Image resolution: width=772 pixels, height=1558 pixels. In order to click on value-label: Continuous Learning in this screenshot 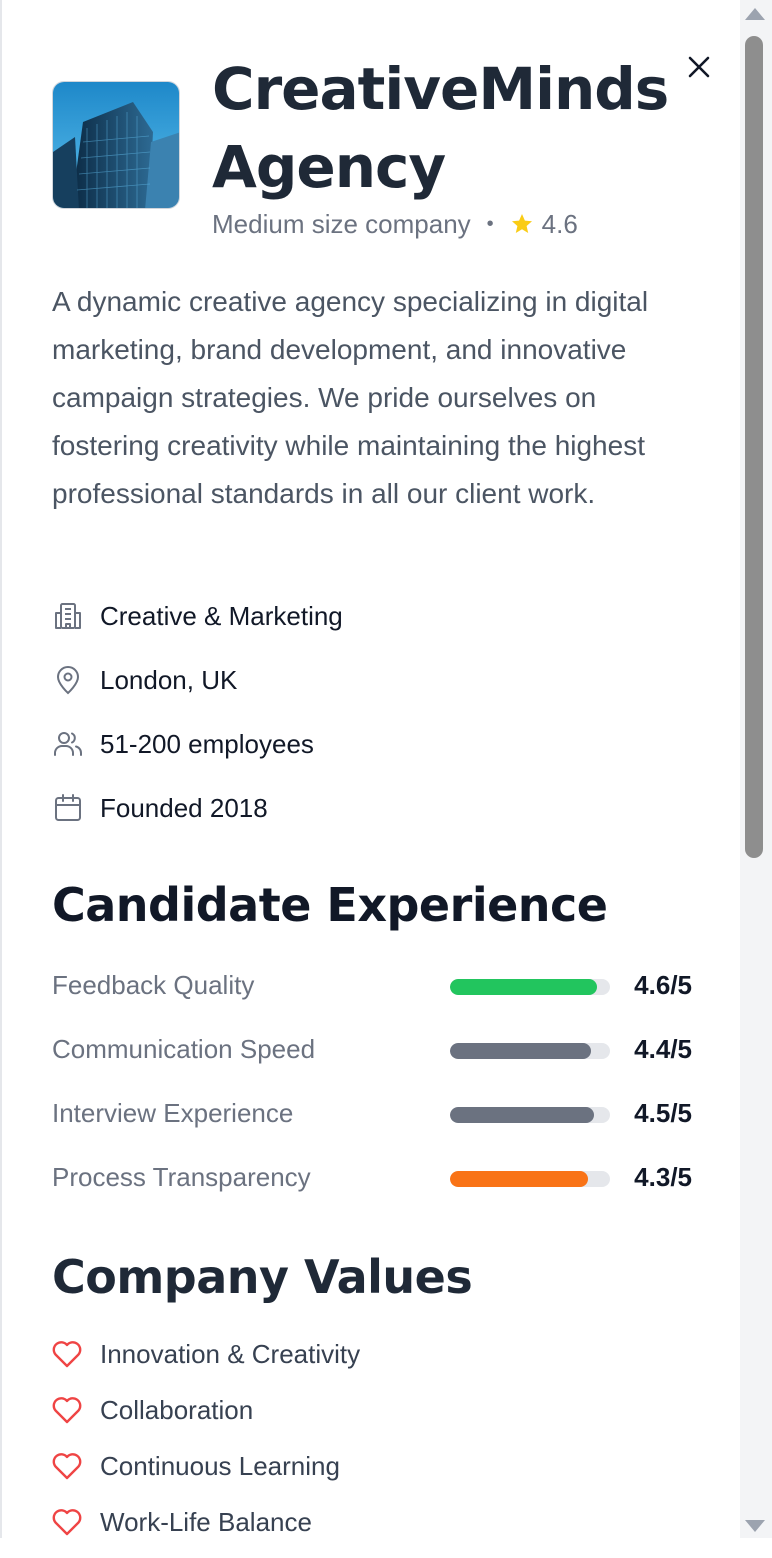, I will do `click(220, 1465)`.